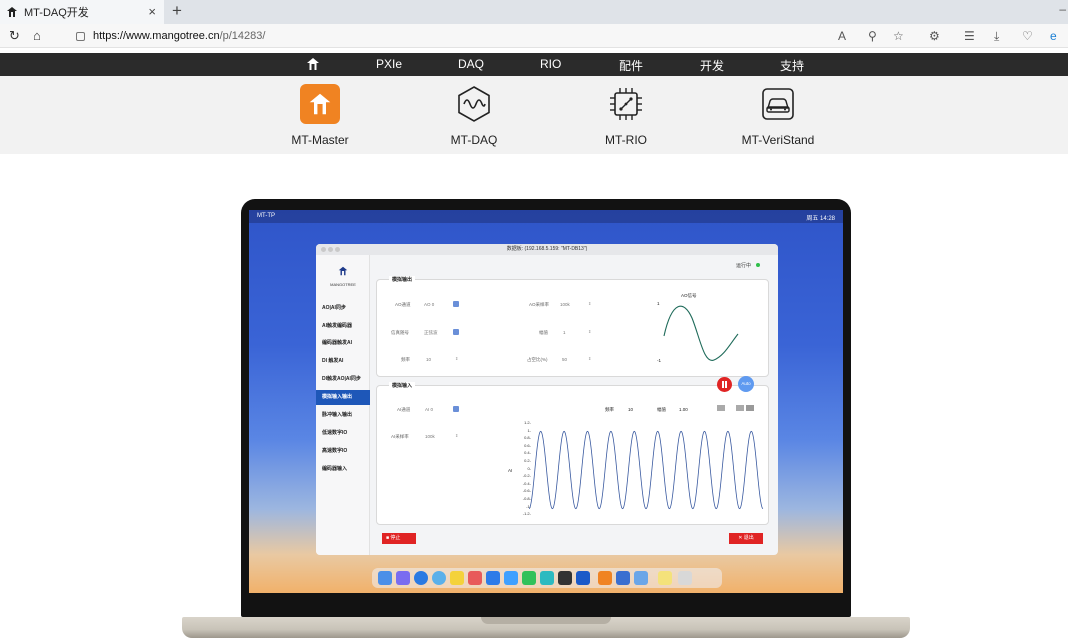  I want to click on sidebar-item-high-speed-dio: 高速数字IO, so click(343, 451).